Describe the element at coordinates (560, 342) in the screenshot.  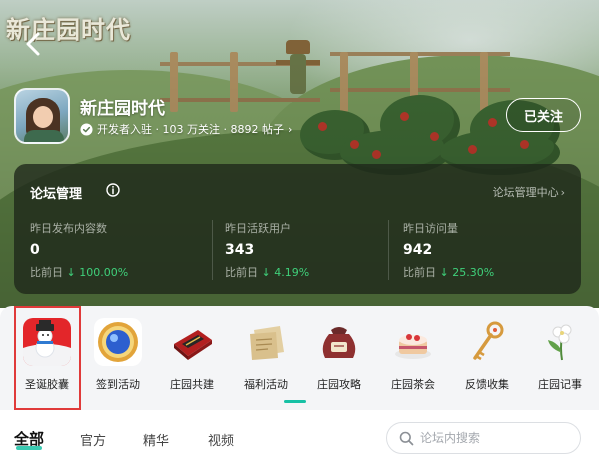
I see `notes-flower-icon` at that location.